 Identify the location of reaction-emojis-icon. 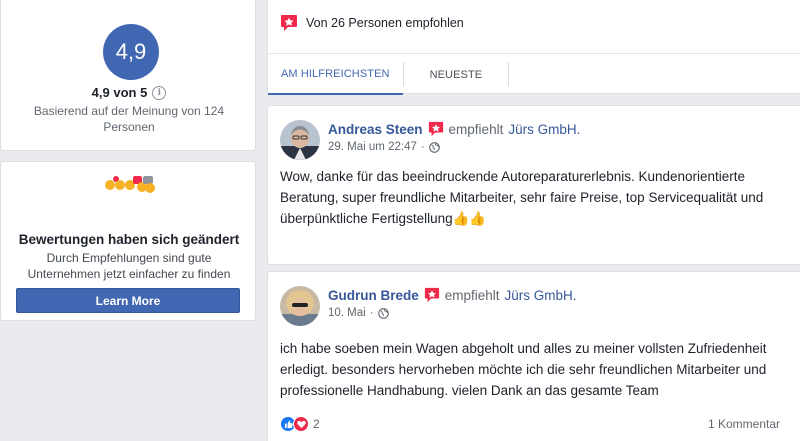
(129, 183).